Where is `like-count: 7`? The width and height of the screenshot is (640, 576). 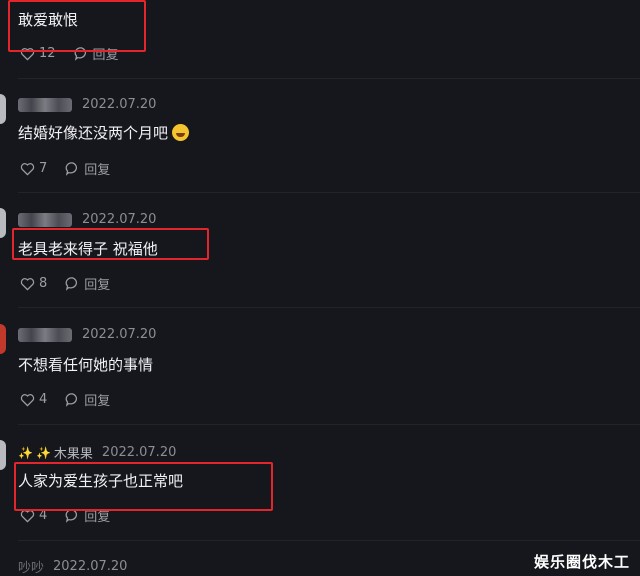
like-count: 7 is located at coordinates (43, 168).